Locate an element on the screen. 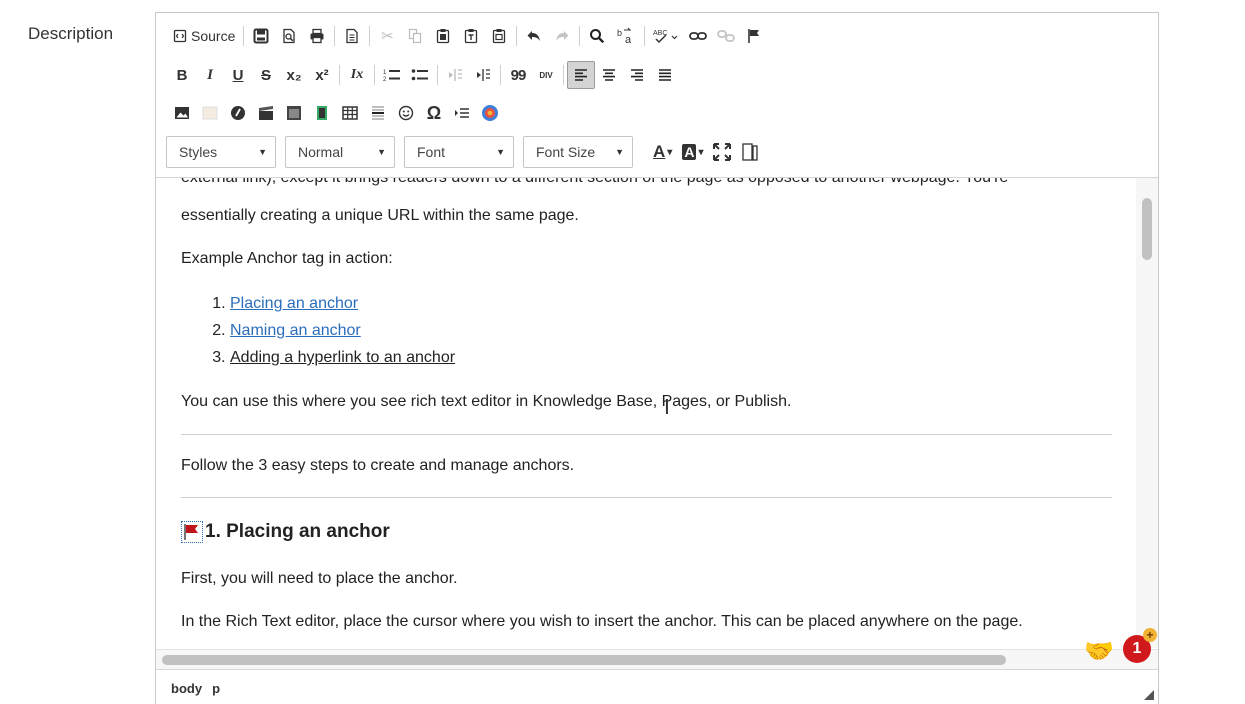 Image resolution: width=1245 pixels, height=704 pixels. maximize-button is located at coordinates (722, 152).